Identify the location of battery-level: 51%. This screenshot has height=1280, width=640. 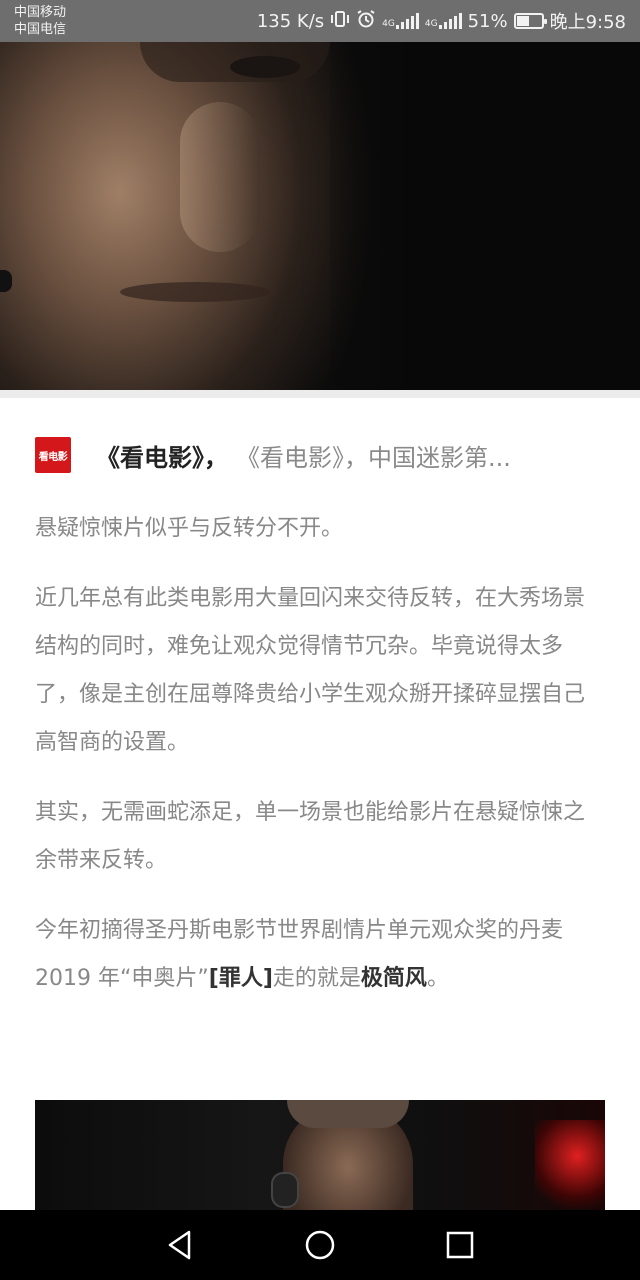
(487, 21).